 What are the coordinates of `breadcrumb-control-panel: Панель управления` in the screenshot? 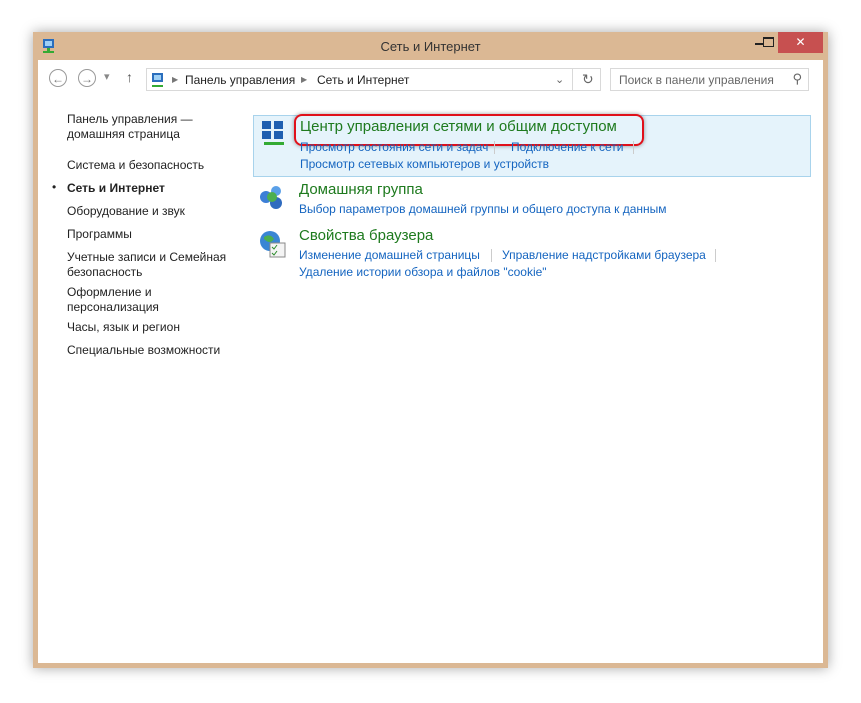 It's located at (240, 80).